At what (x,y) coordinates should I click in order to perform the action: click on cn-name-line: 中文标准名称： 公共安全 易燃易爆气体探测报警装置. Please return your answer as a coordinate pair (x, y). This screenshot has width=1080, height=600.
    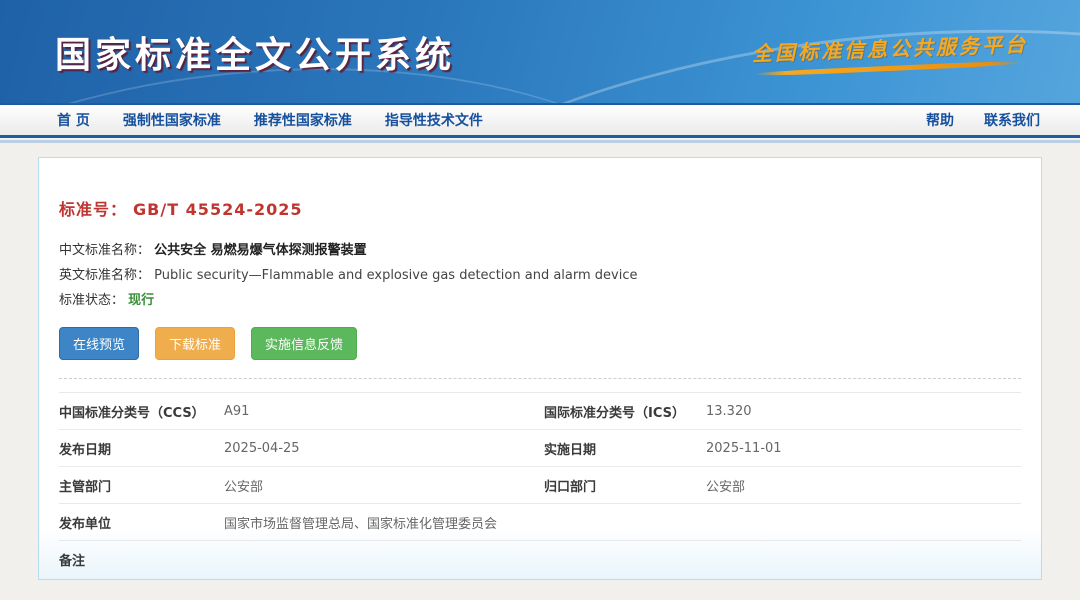
    Looking at the image, I should click on (540, 250).